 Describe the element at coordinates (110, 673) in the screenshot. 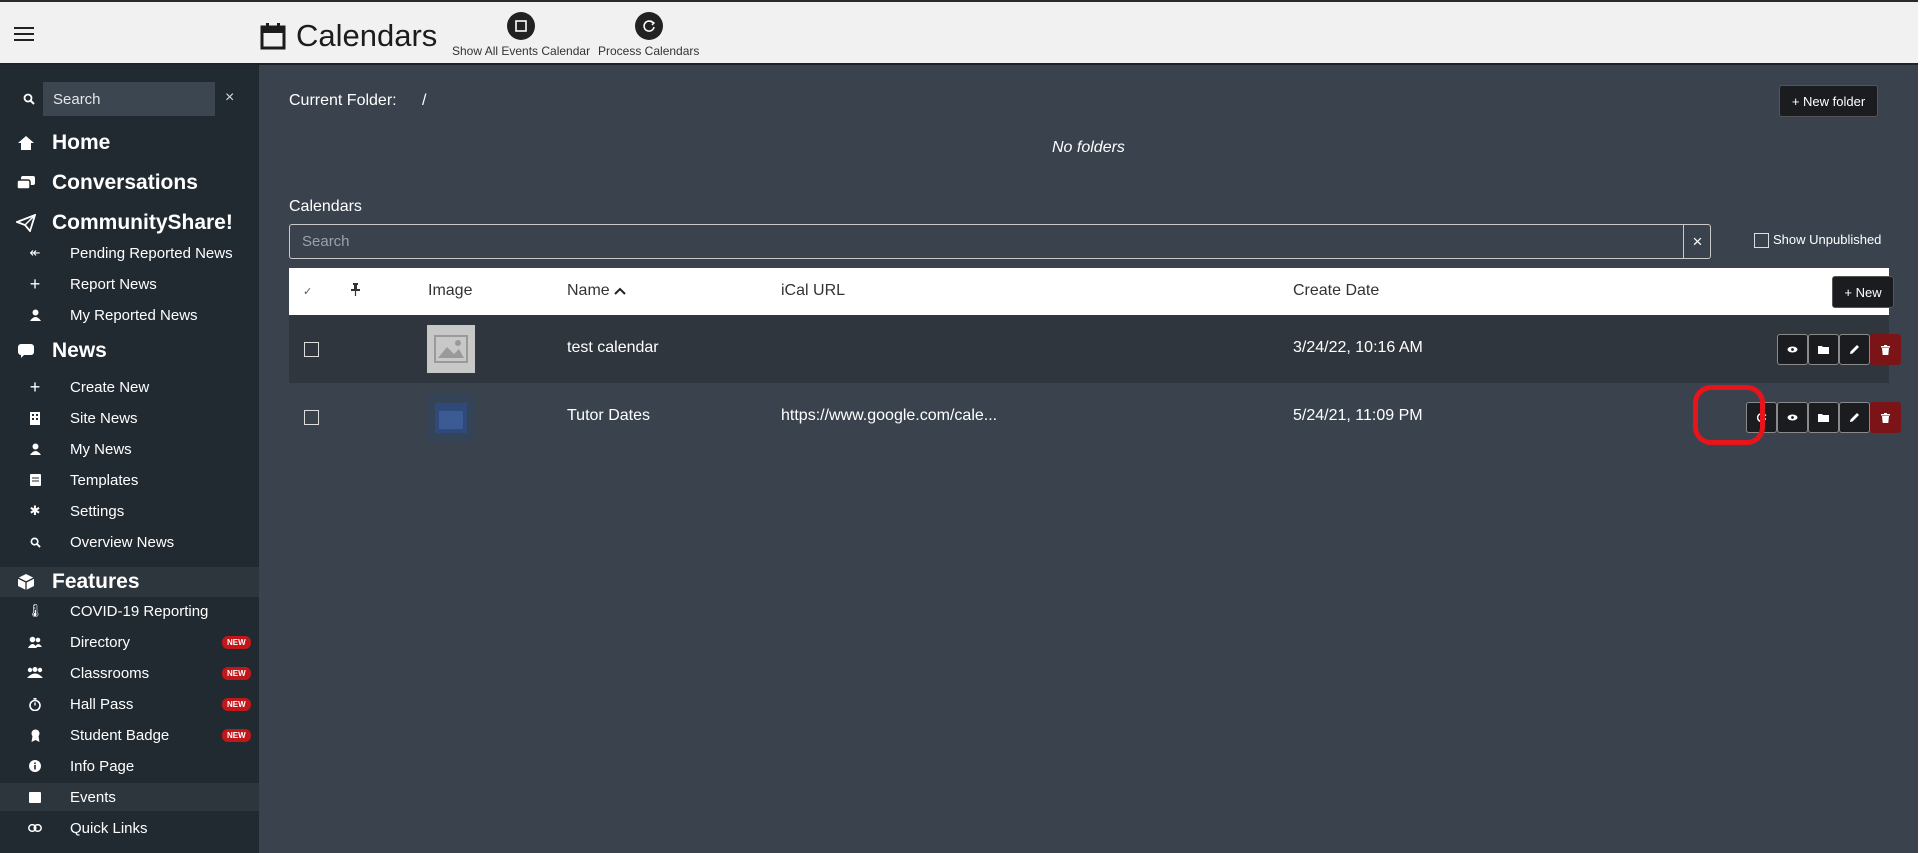

I see `sidebar-item-label: Classrooms` at that location.